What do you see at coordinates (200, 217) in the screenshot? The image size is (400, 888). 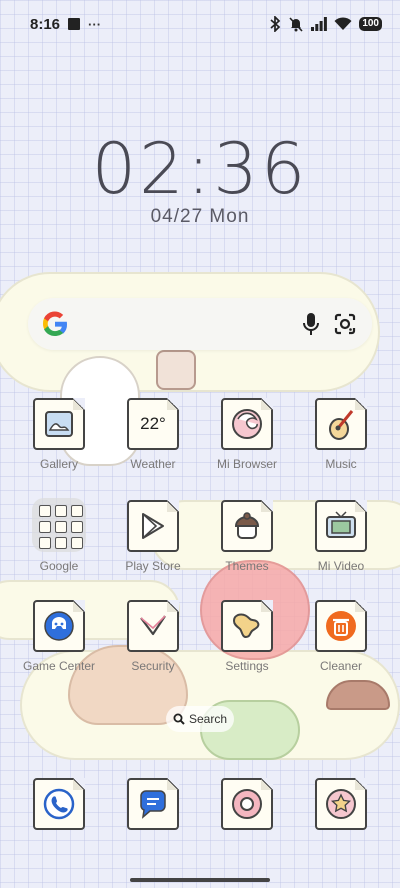 I see `date-label: 04/27 Mon` at bounding box center [200, 217].